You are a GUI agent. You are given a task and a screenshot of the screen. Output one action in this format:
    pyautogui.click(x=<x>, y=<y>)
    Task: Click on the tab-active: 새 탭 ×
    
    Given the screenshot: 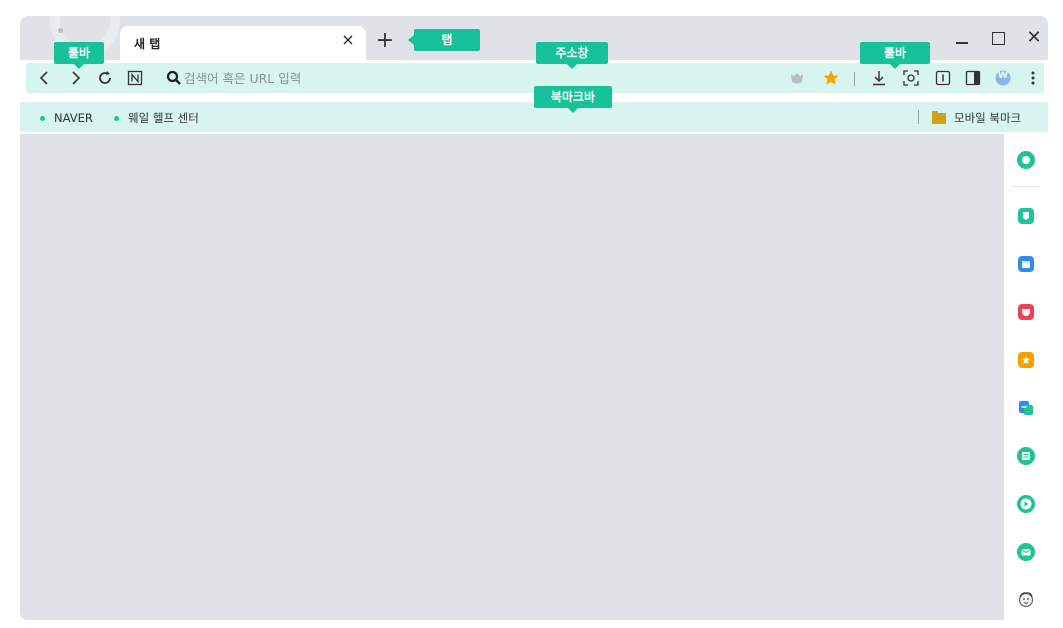 What is the action you would take?
    pyautogui.click(x=243, y=43)
    